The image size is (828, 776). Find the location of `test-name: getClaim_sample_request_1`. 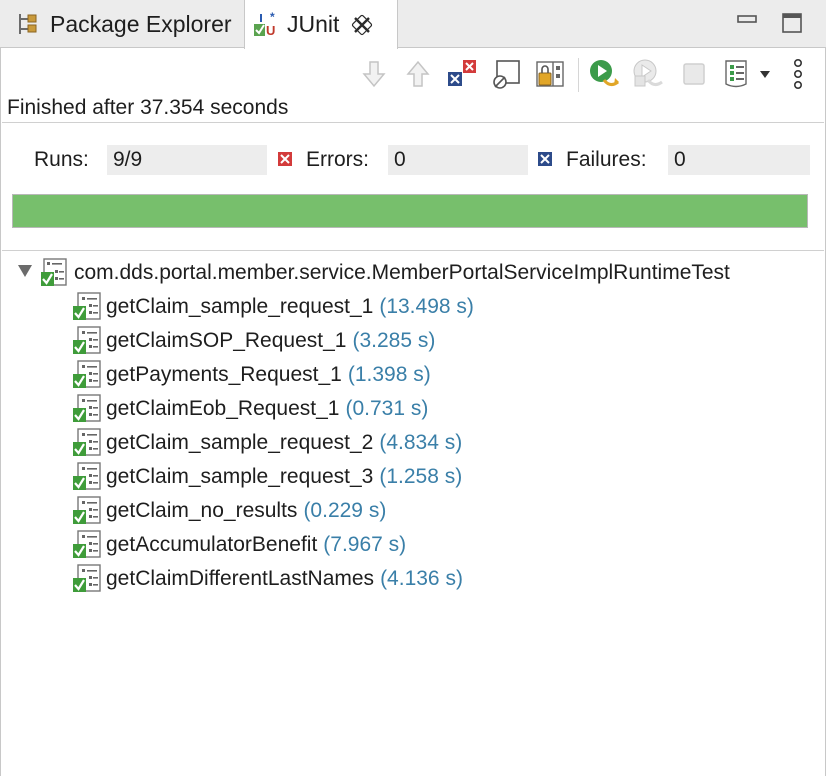

test-name: getClaim_sample_request_1 is located at coordinates (240, 306).